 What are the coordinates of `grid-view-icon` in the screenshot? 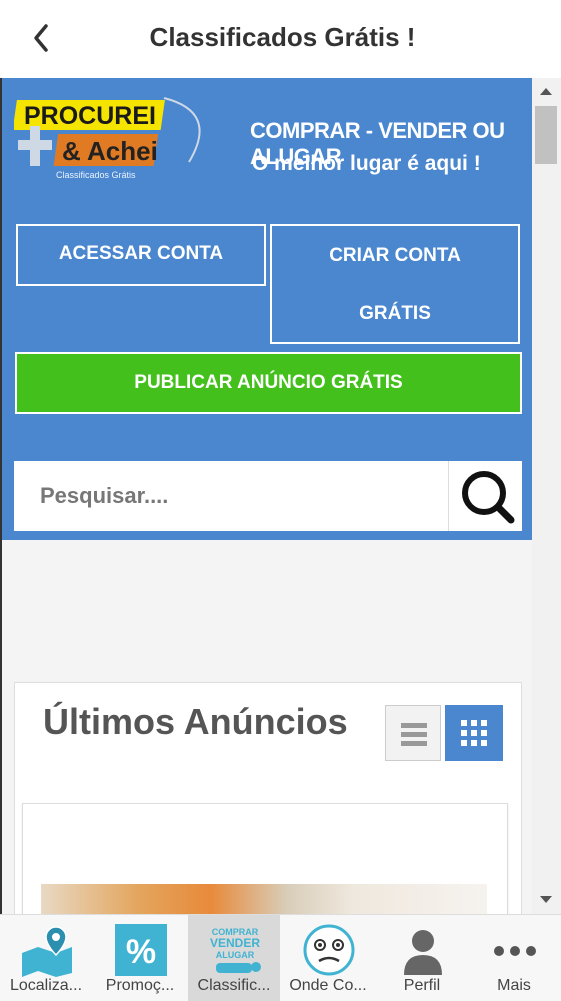 It's located at (474, 733).